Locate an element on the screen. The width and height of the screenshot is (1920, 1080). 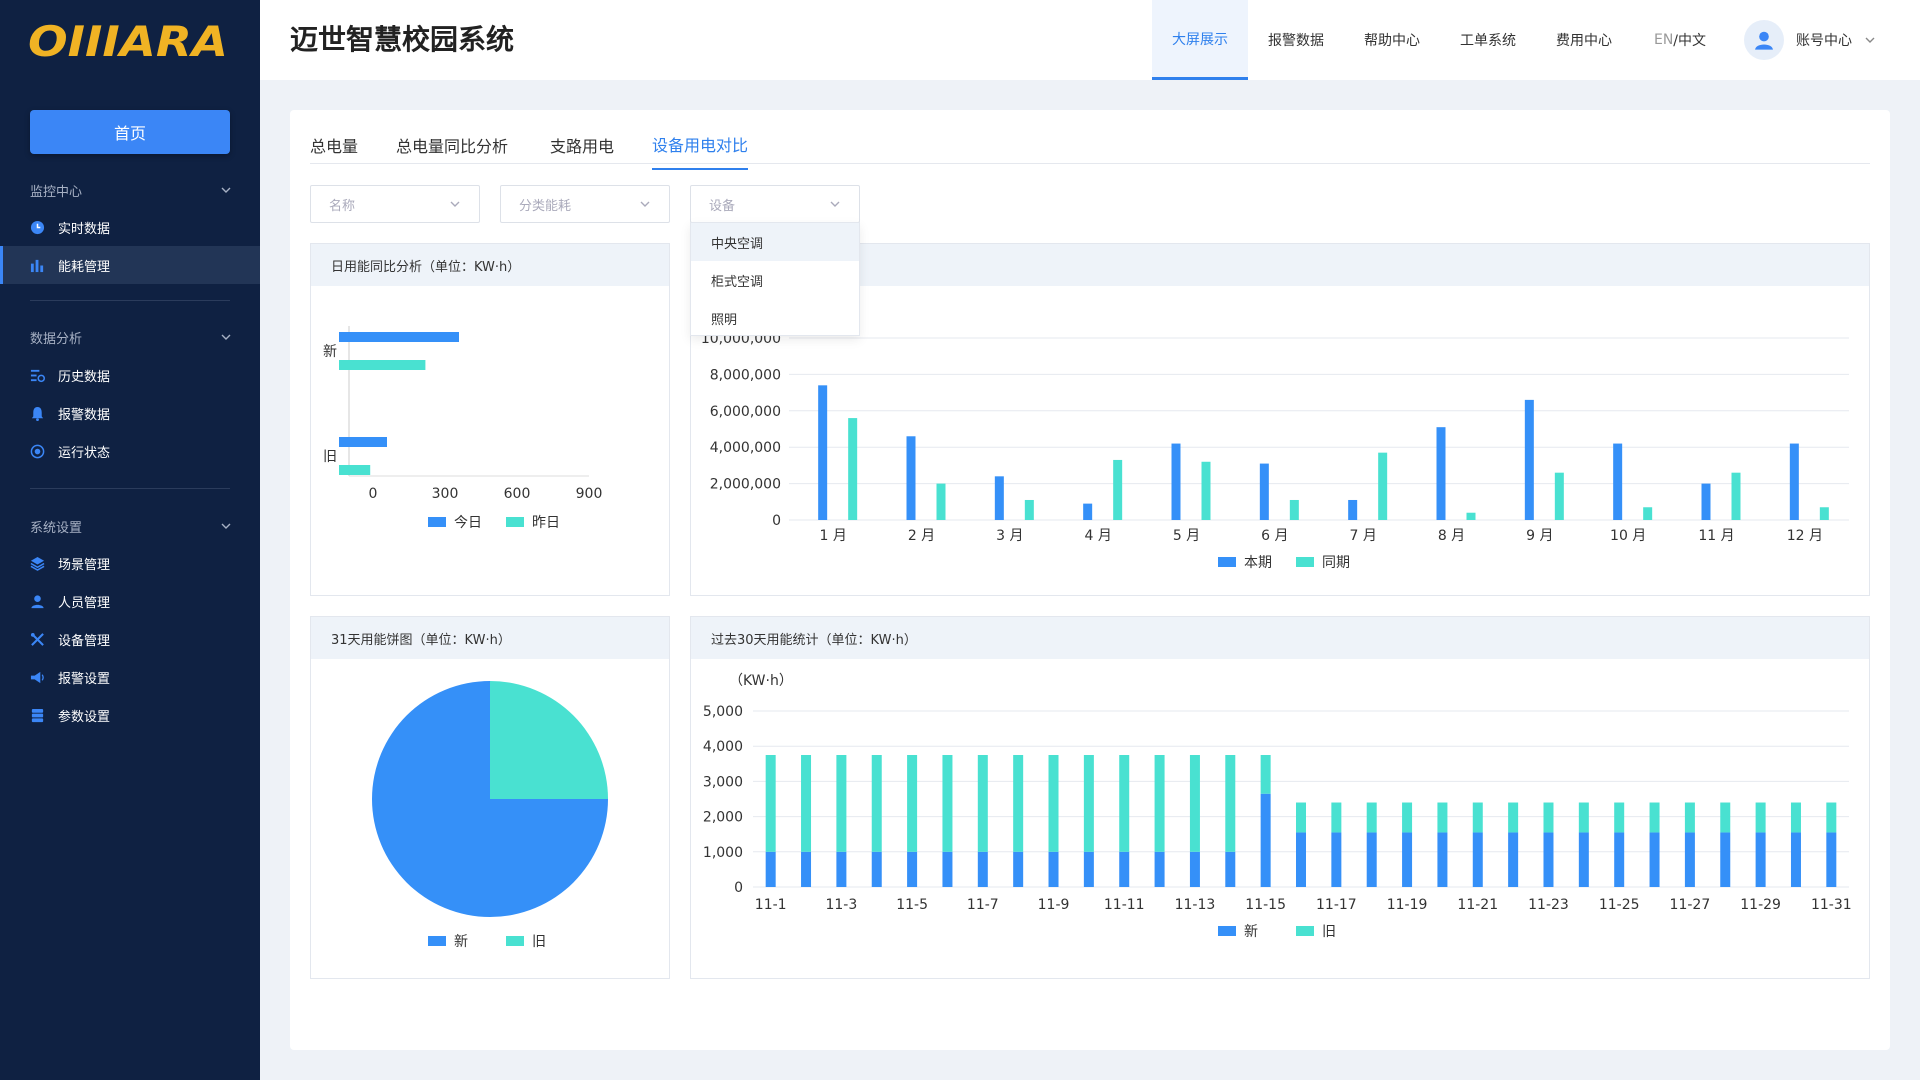
section-monitor-center: 监控中心 is located at coordinates (131, 190).